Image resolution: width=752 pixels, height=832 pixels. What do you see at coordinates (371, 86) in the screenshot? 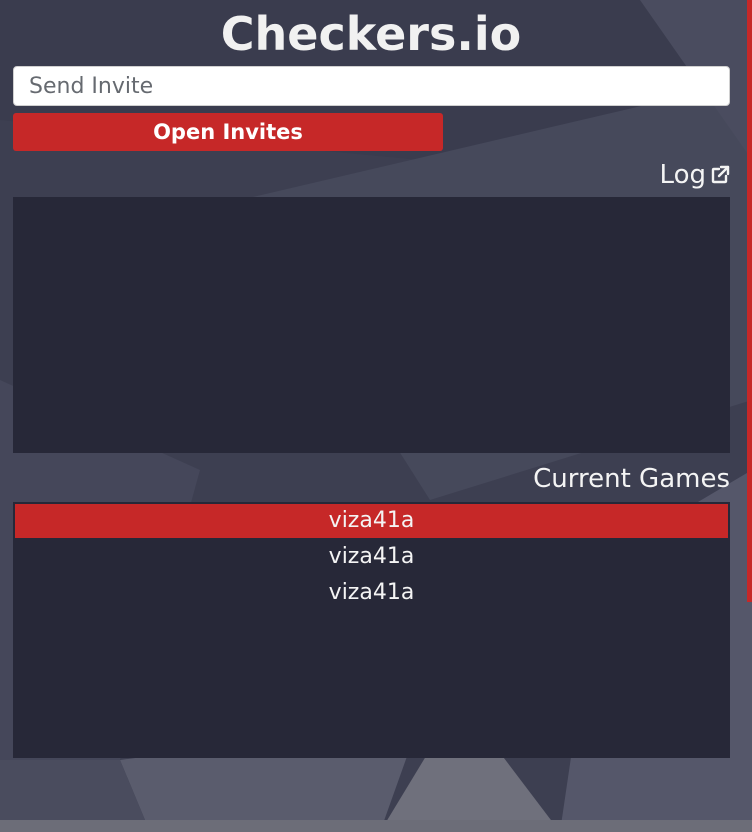
I see `send-invite-input` at bounding box center [371, 86].